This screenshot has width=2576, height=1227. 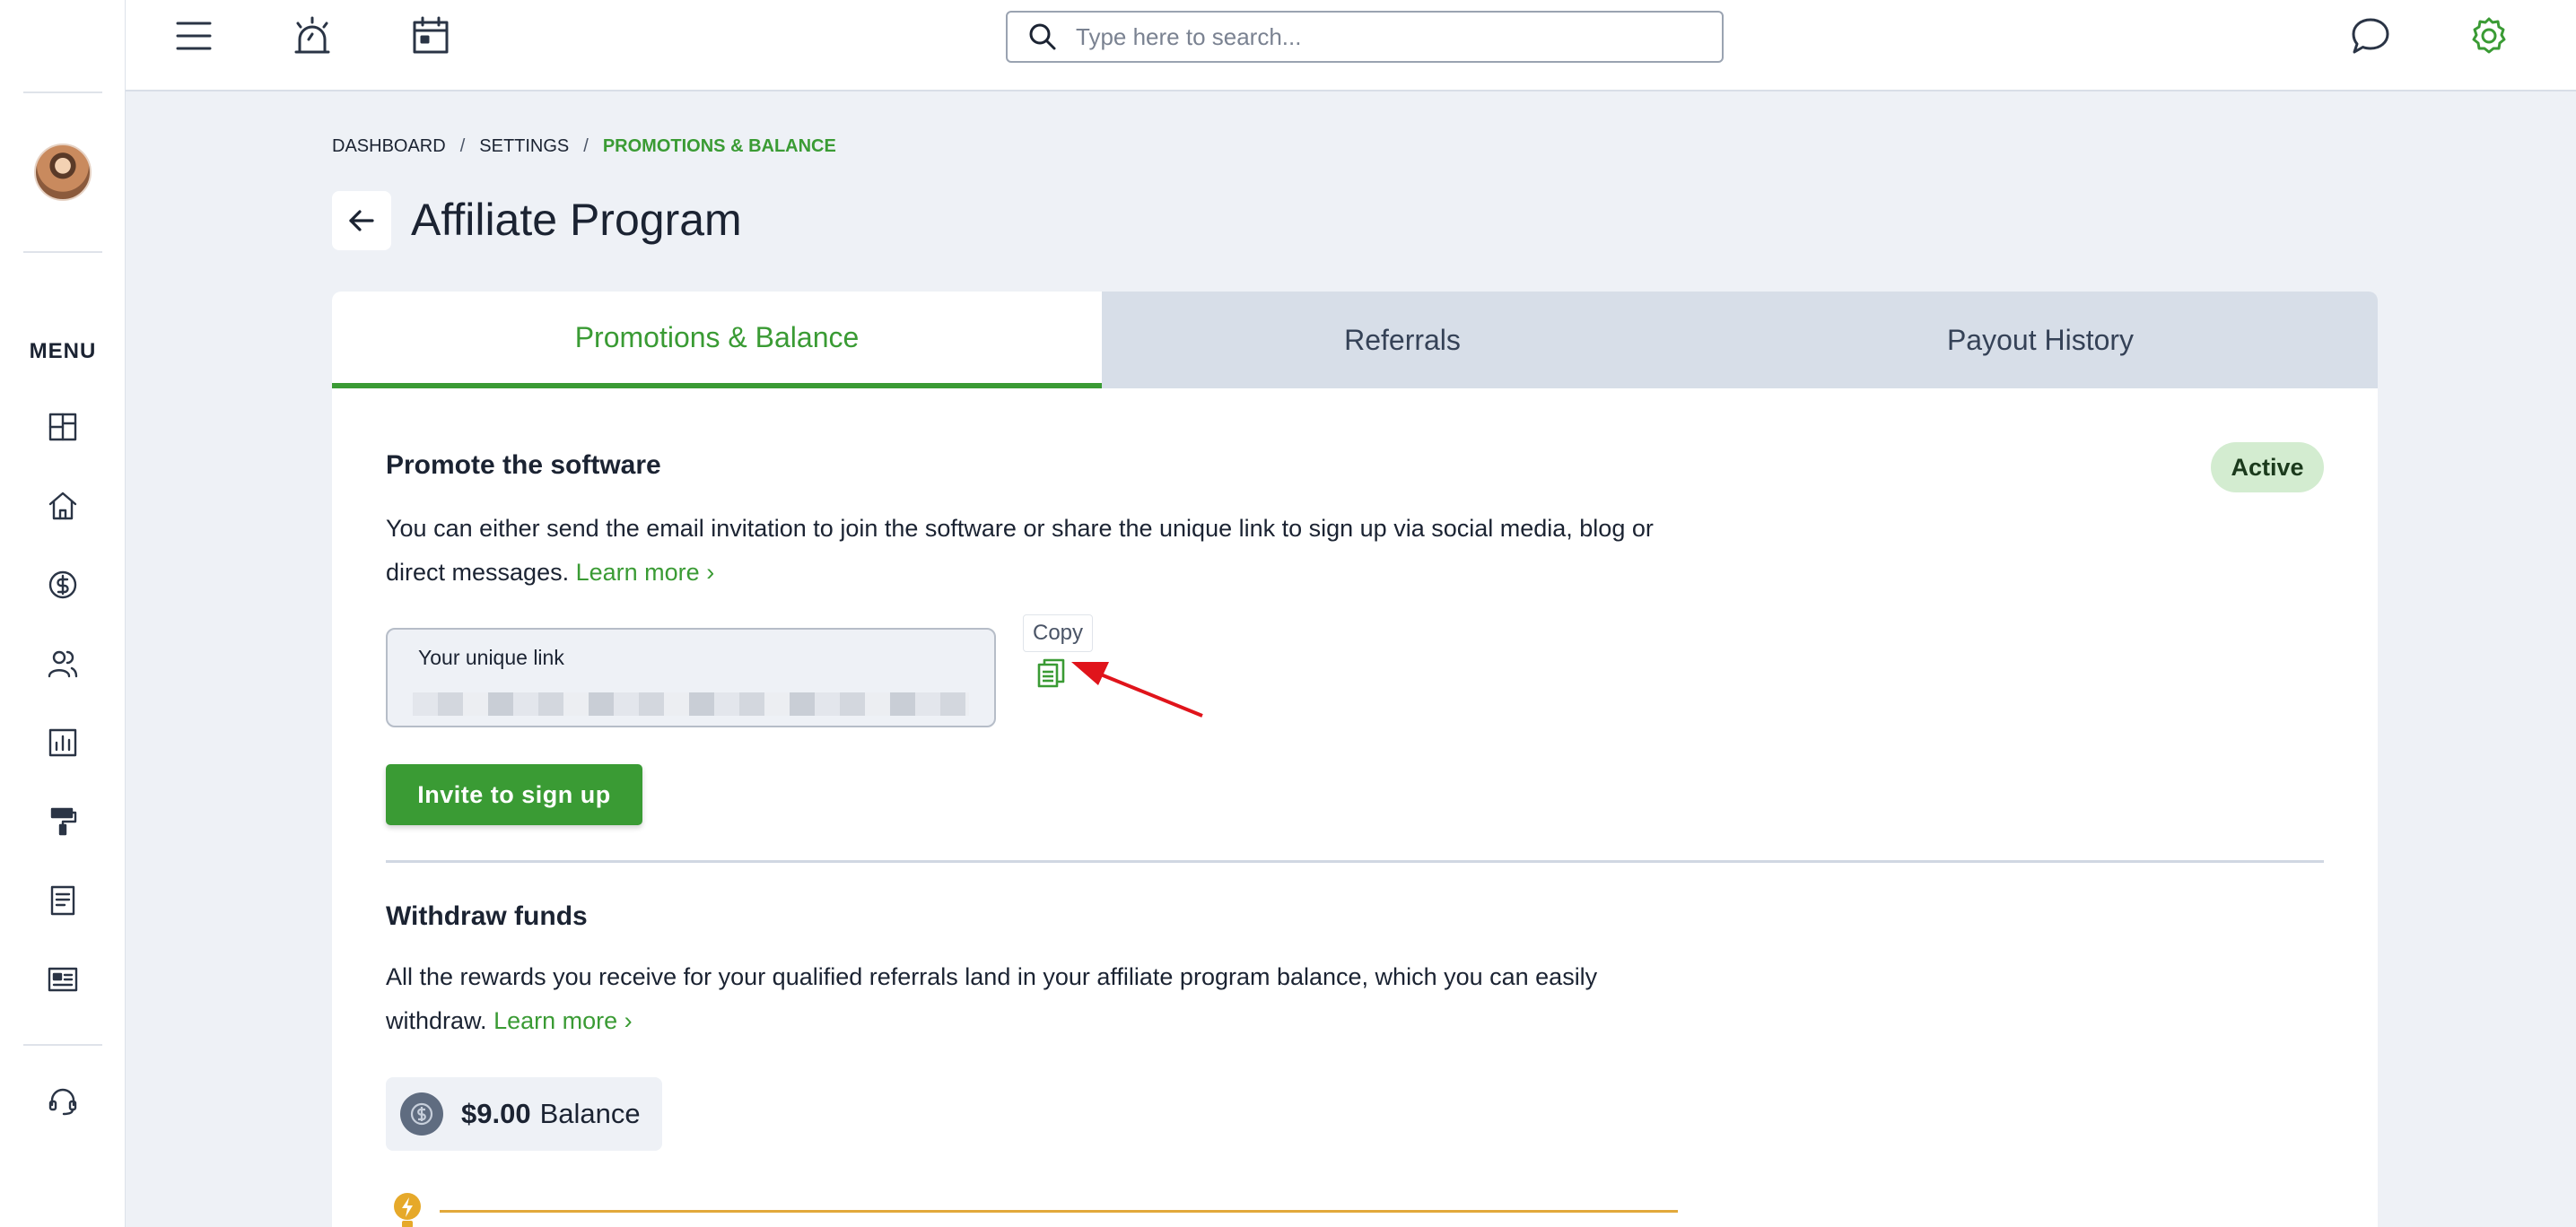 What do you see at coordinates (422, 1114) in the screenshot?
I see `coin-icon` at bounding box center [422, 1114].